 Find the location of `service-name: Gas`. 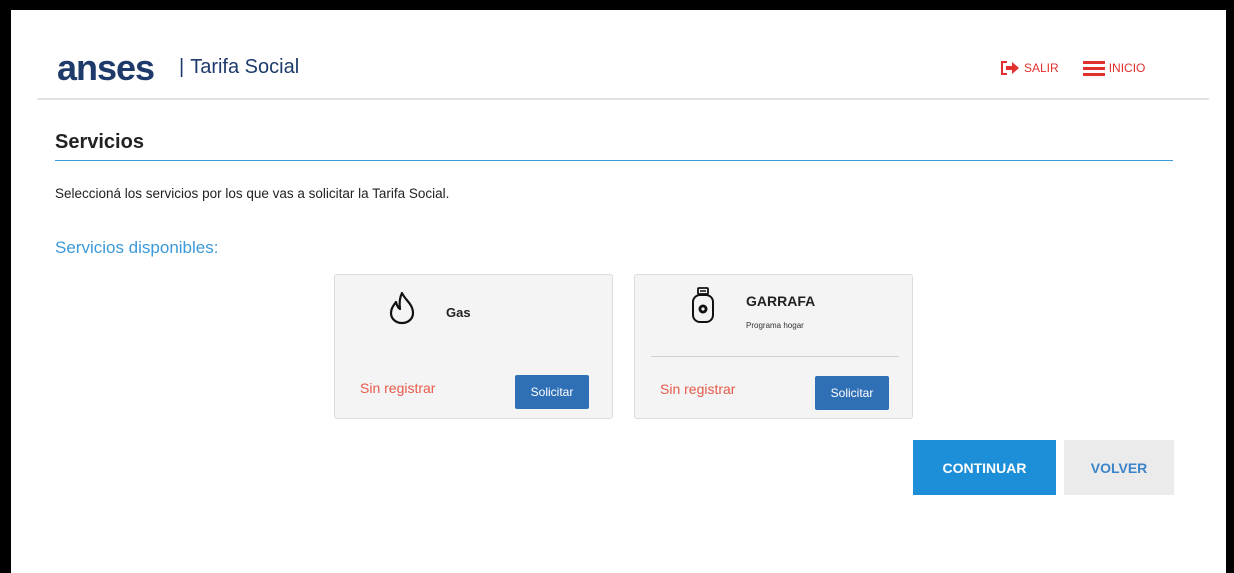

service-name: Gas is located at coordinates (458, 312).